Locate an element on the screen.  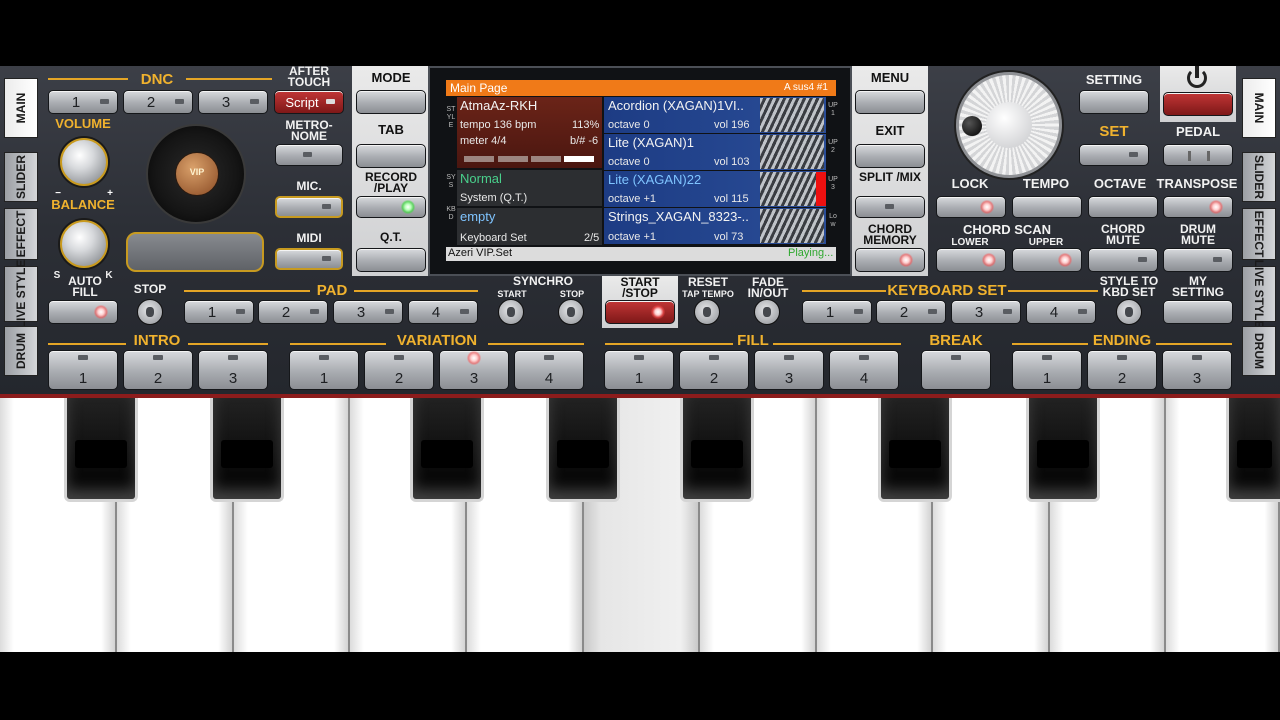
drum-mute-button is located at coordinates (1198, 260).